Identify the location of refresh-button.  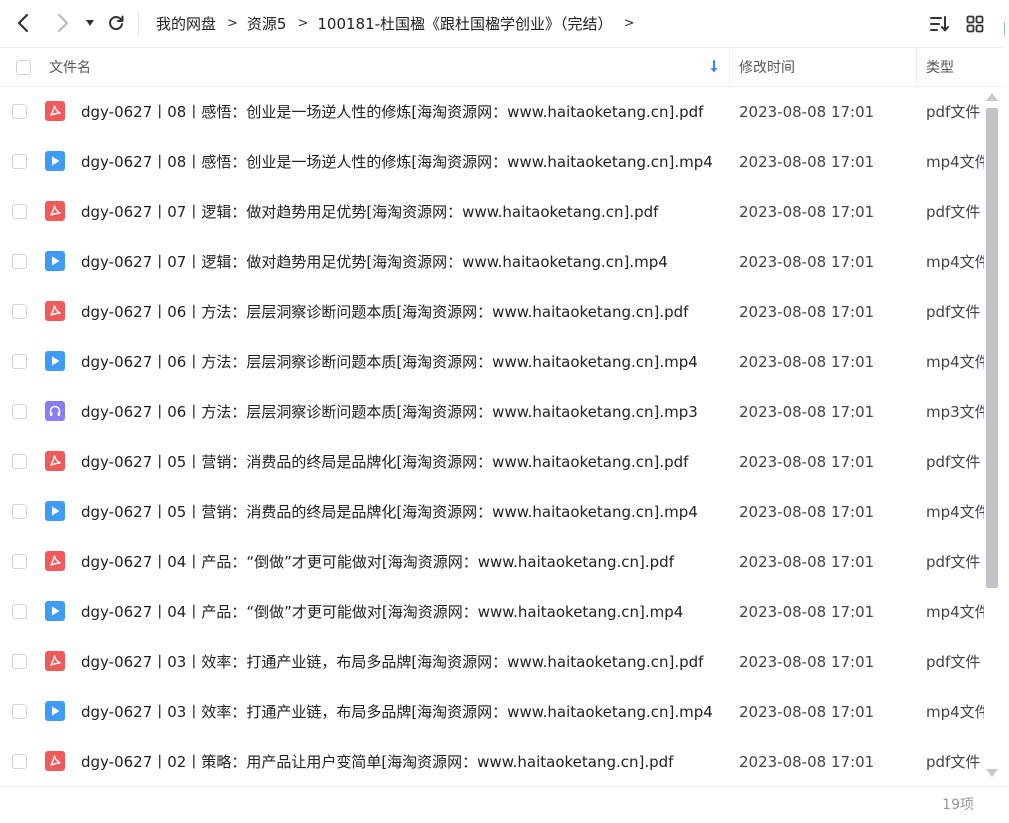
(116, 23).